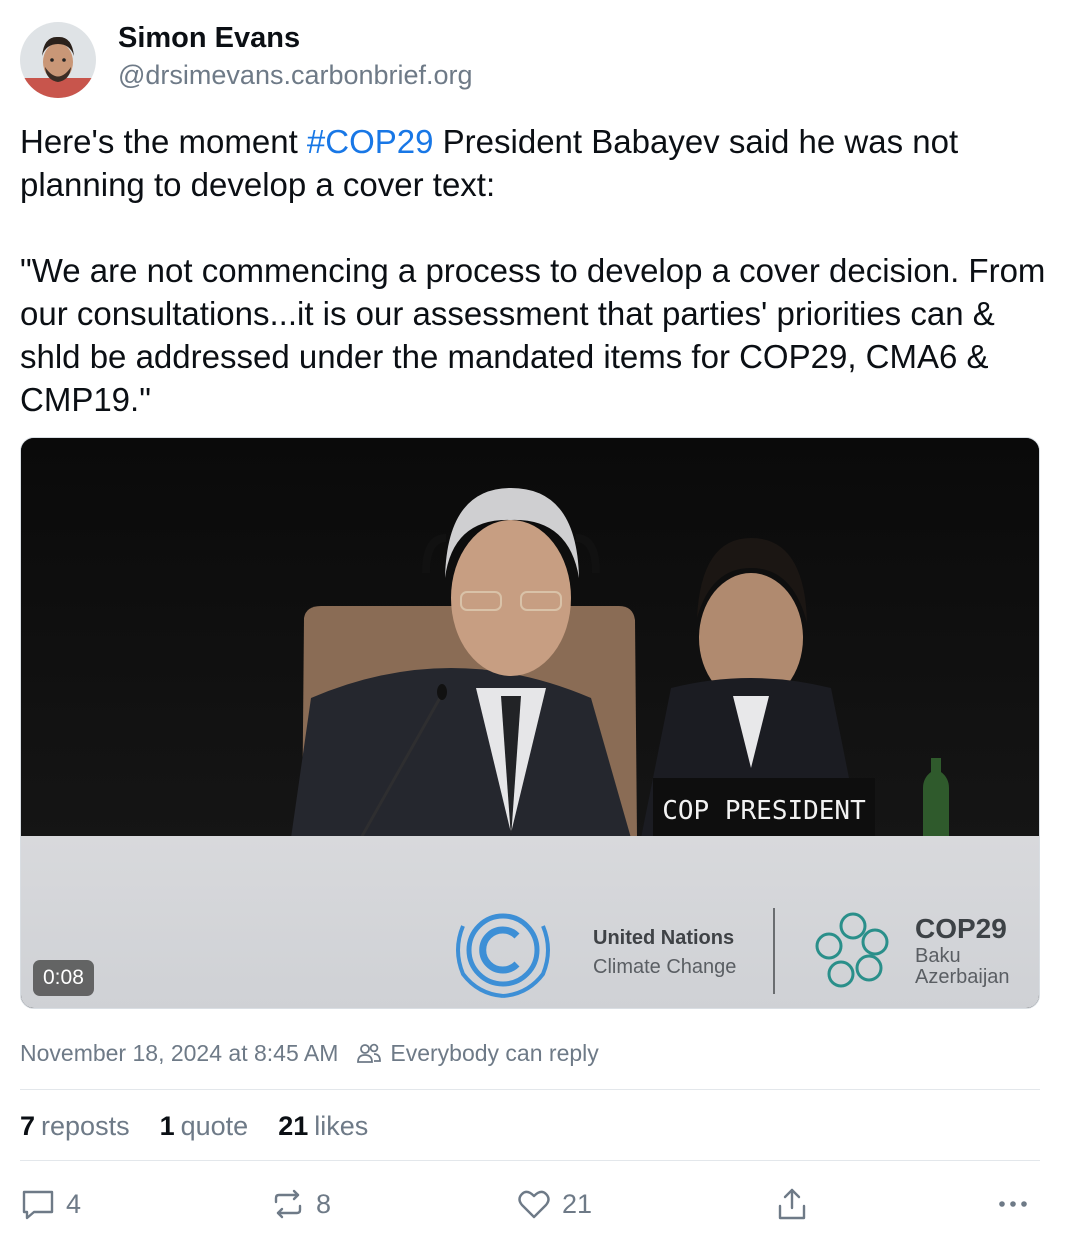 This screenshot has height=1250, width=1072. I want to click on author-handle: @drsimevans.carbonbrief.org, so click(295, 75).